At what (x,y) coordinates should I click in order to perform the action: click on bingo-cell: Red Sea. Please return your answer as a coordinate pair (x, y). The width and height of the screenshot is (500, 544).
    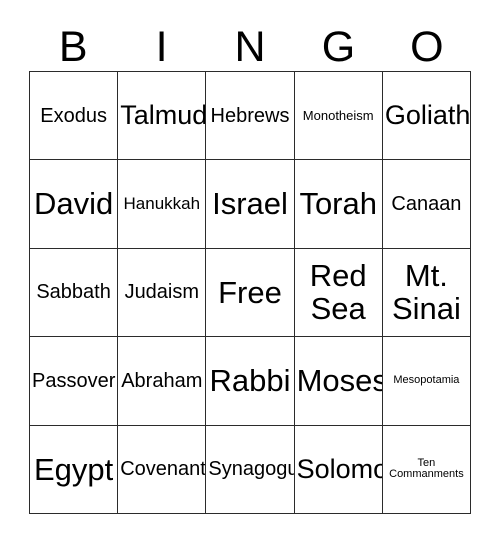
    Looking at the image, I should click on (338, 293).